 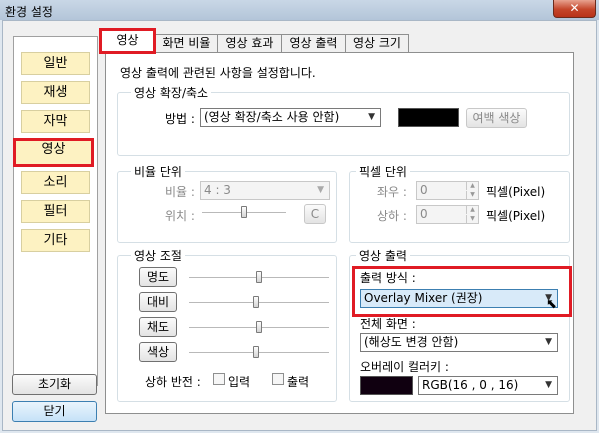 What do you see at coordinates (496, 118) in the screenshot?
I see `margin-color-button: 여백 색상` at bounding box center [496, 118].